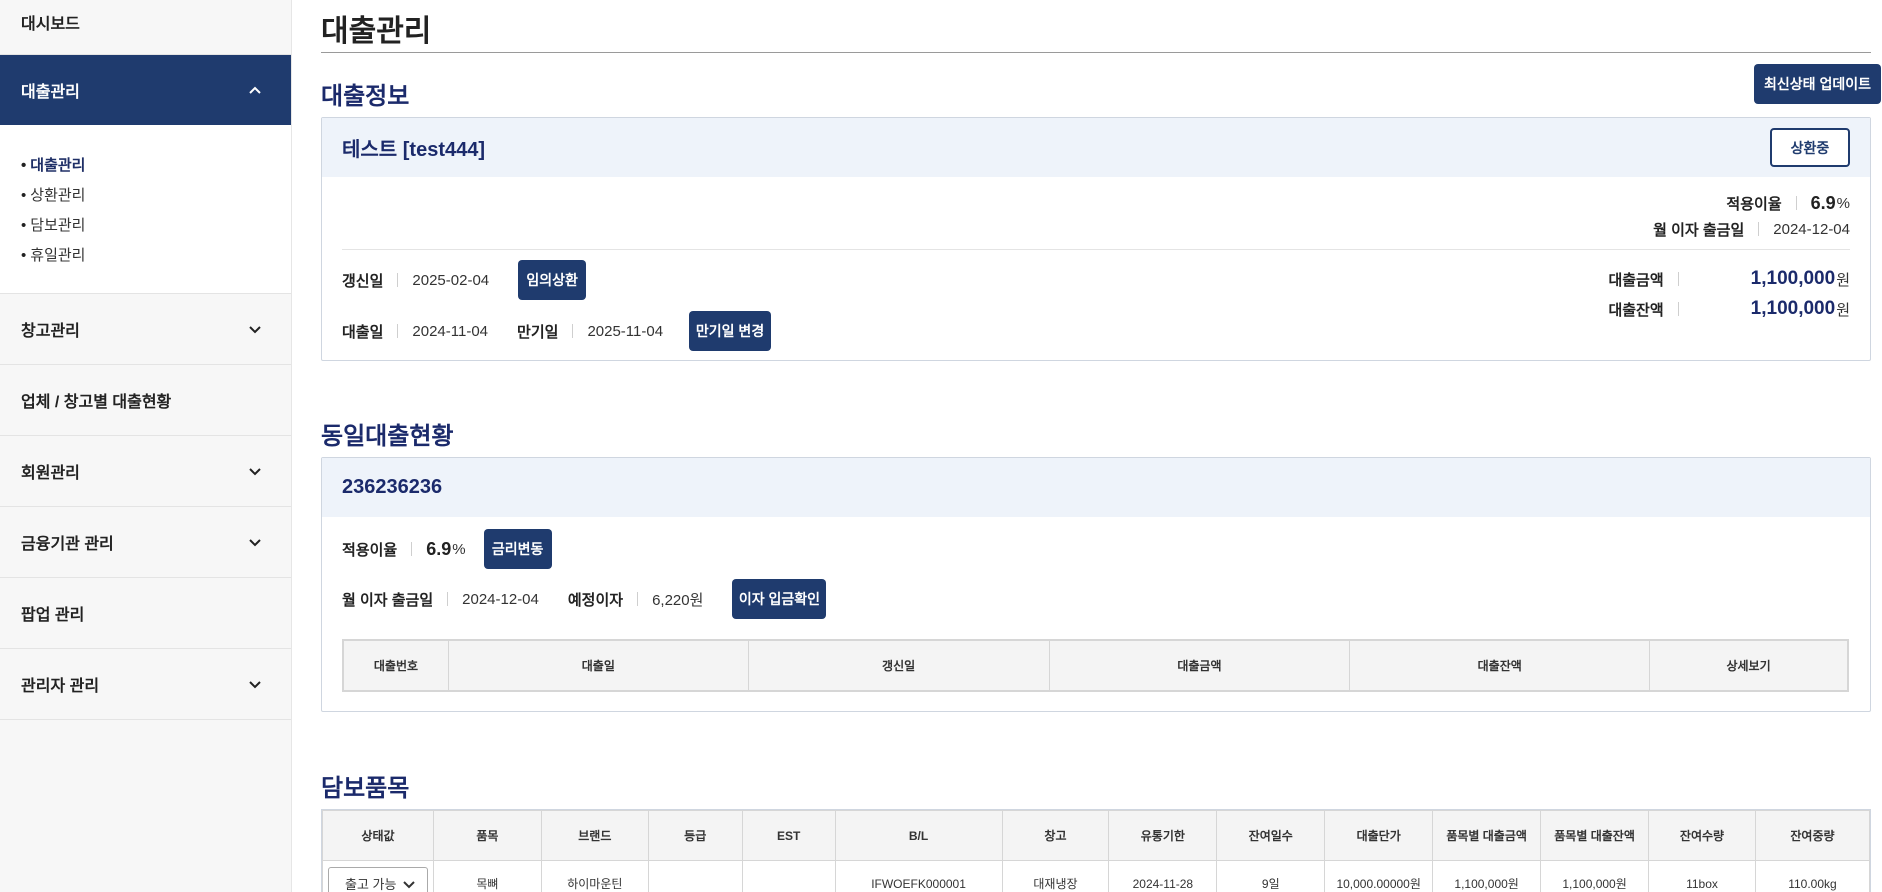 Image resolution: width=1882 pixels, height=892 pixels. Describe the element at coordinates (459, 549) in the screenshot. I see `rate-unit: %` at that location.